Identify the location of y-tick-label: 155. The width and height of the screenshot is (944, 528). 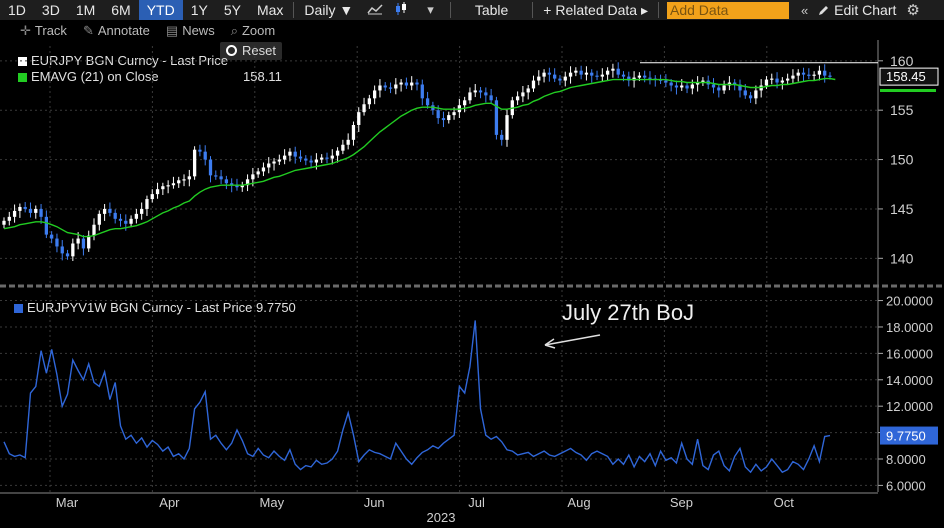
(902, 110).